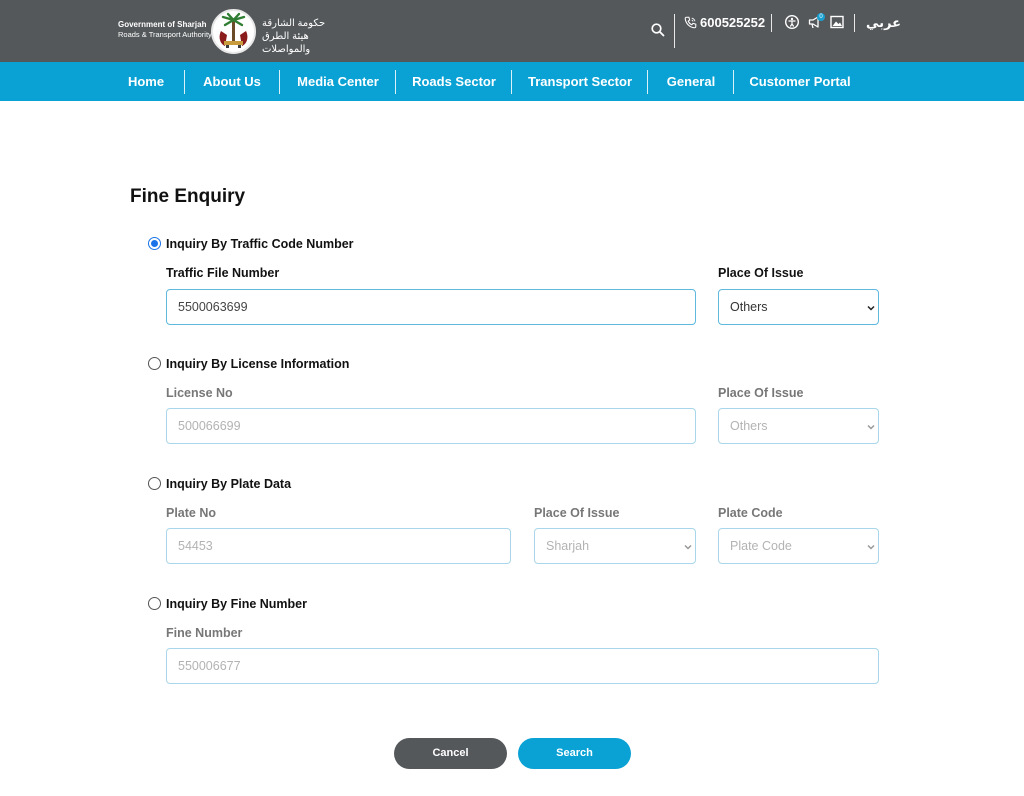 The height and width of the screenshot is (796, 1024). I want to click on plate-place-select: Sharjah, so click(615, 546).